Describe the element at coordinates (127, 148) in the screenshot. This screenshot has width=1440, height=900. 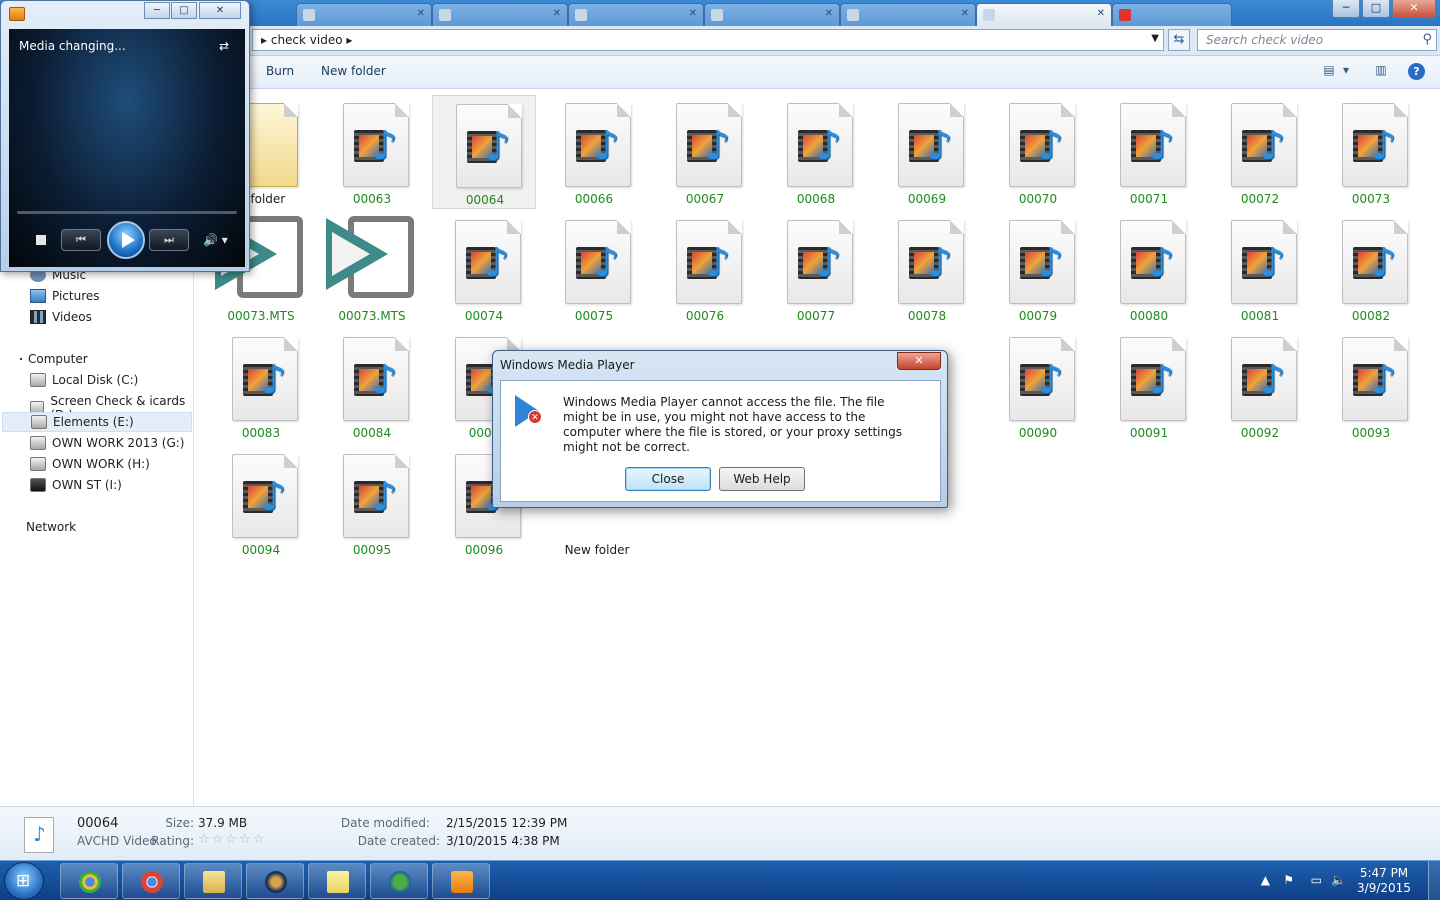
I see `video-area: Media changing... ⇄ ⏮ ⏭ 🔊 ▾` at that location.